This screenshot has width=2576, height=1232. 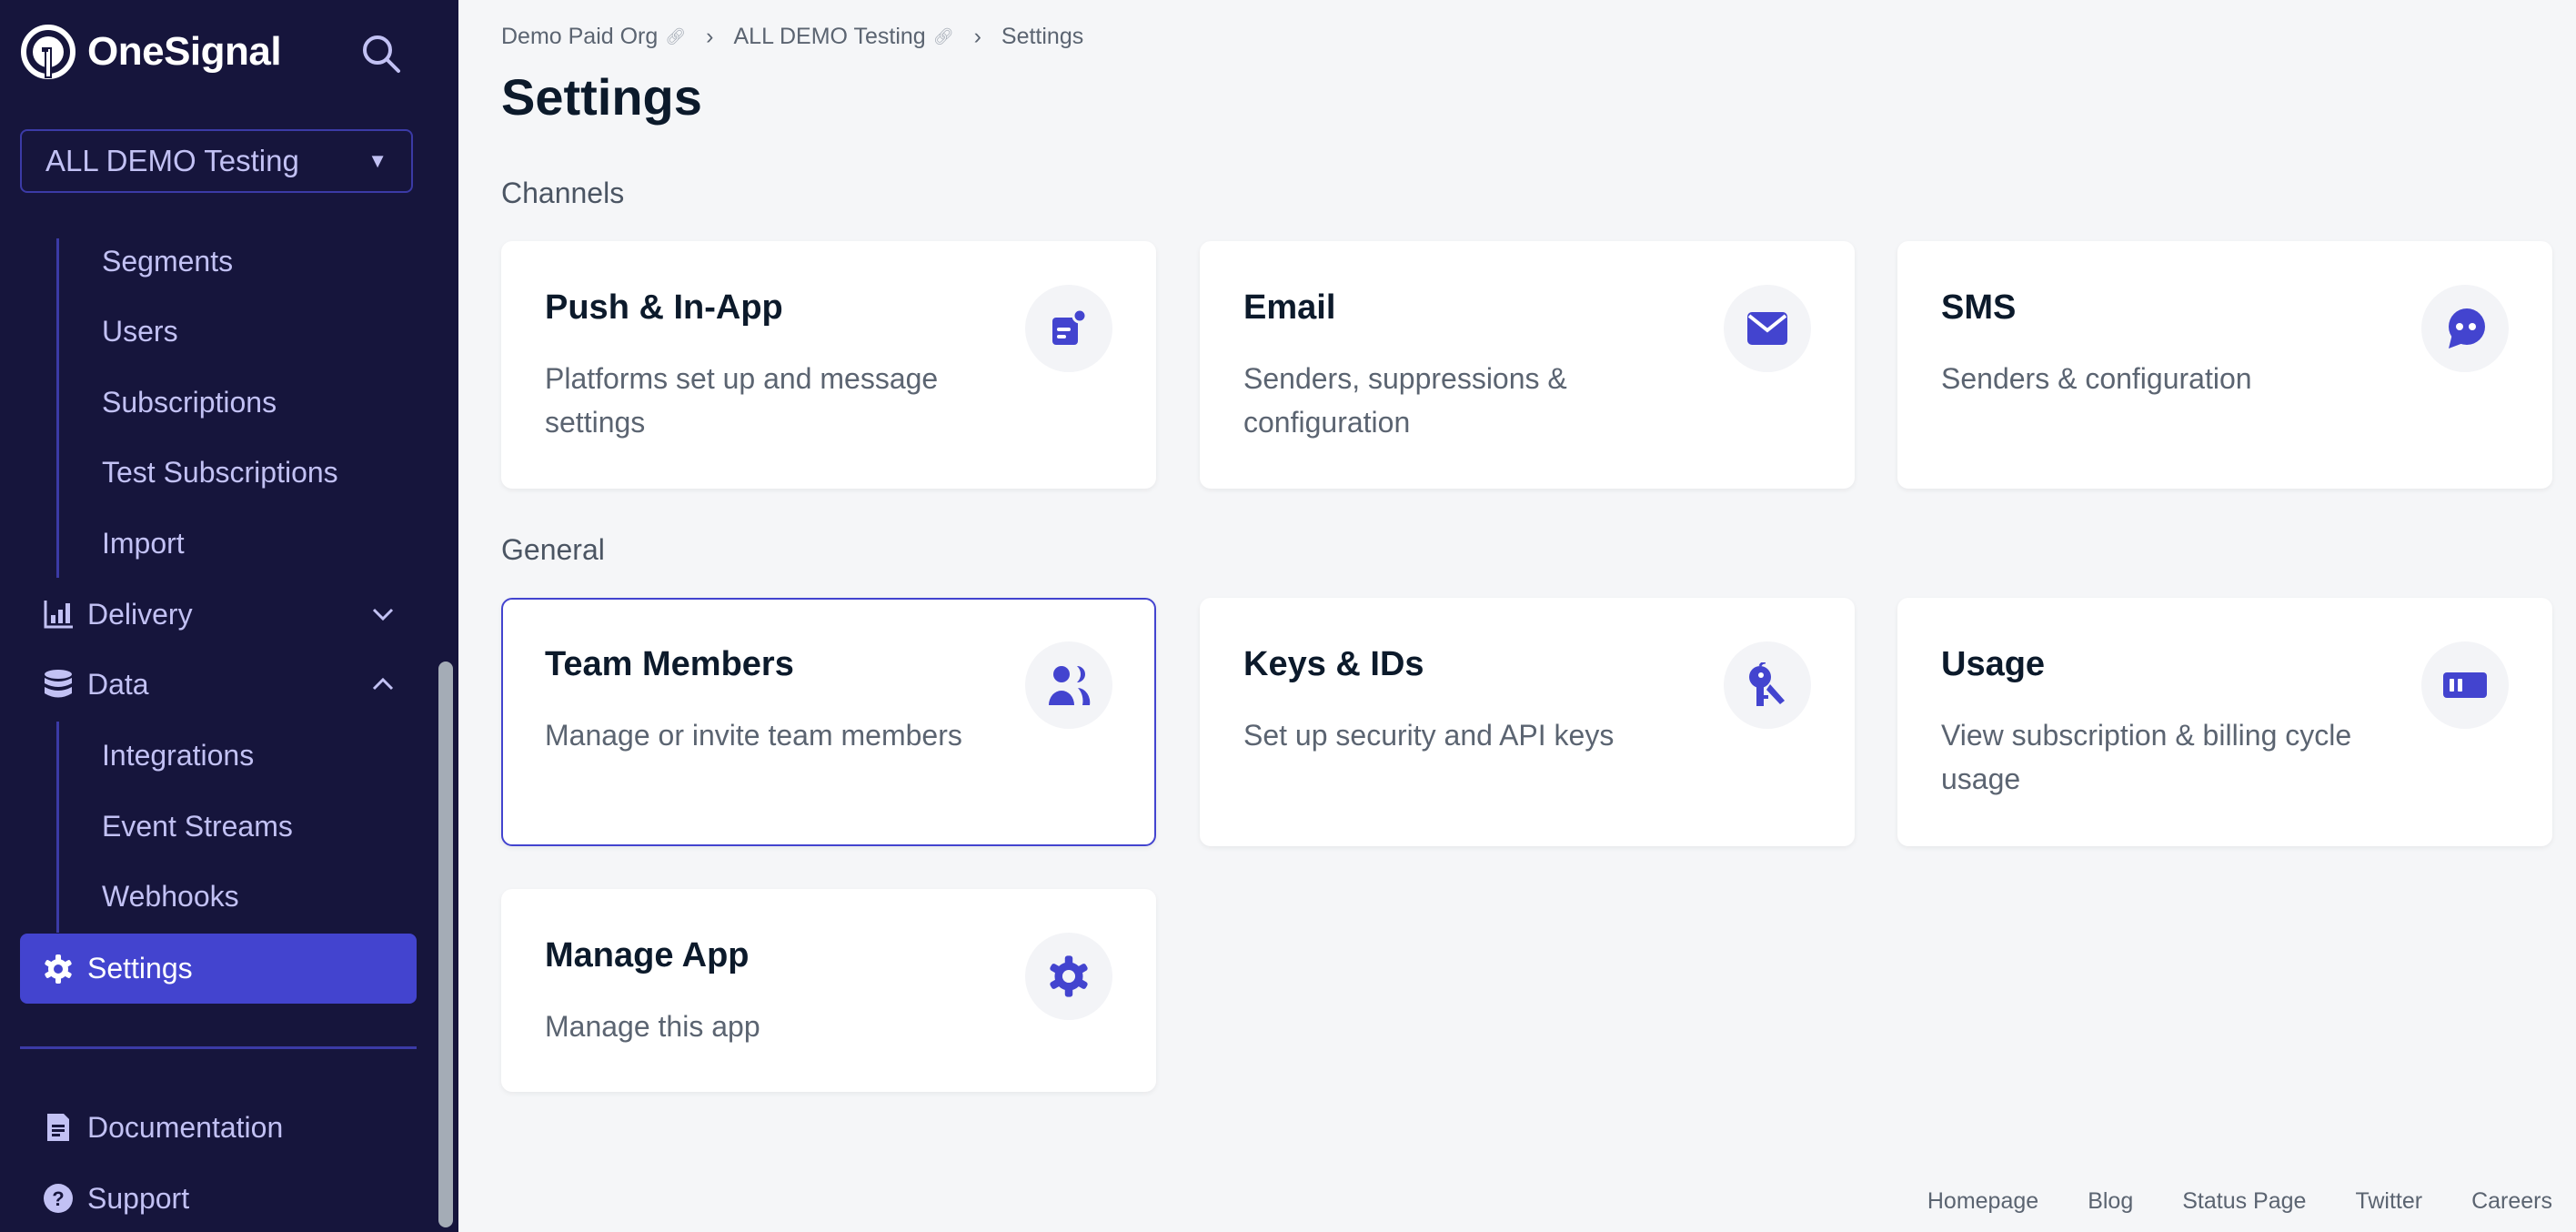 What do you see at coordinates (118, 684) in the screenshot?
I see `sidebar-item-label: Data` at bounding box center [118, 684].